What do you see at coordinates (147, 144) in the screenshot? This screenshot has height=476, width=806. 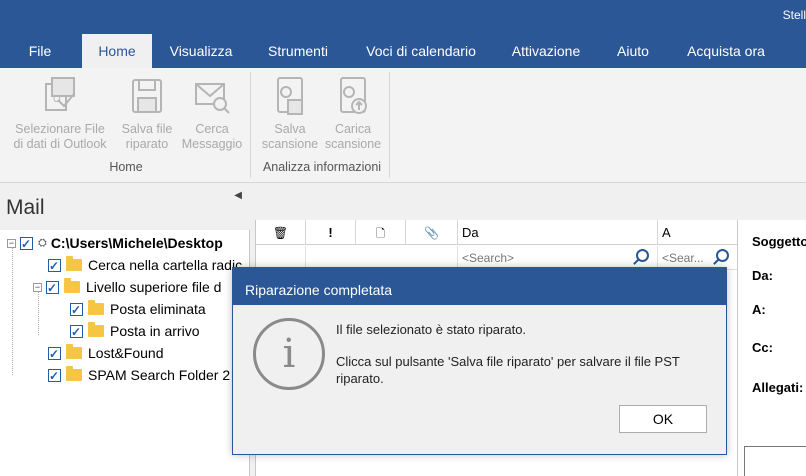 I see `save-repaired-file-label-2: riparato` at bounding box center [147, 144].